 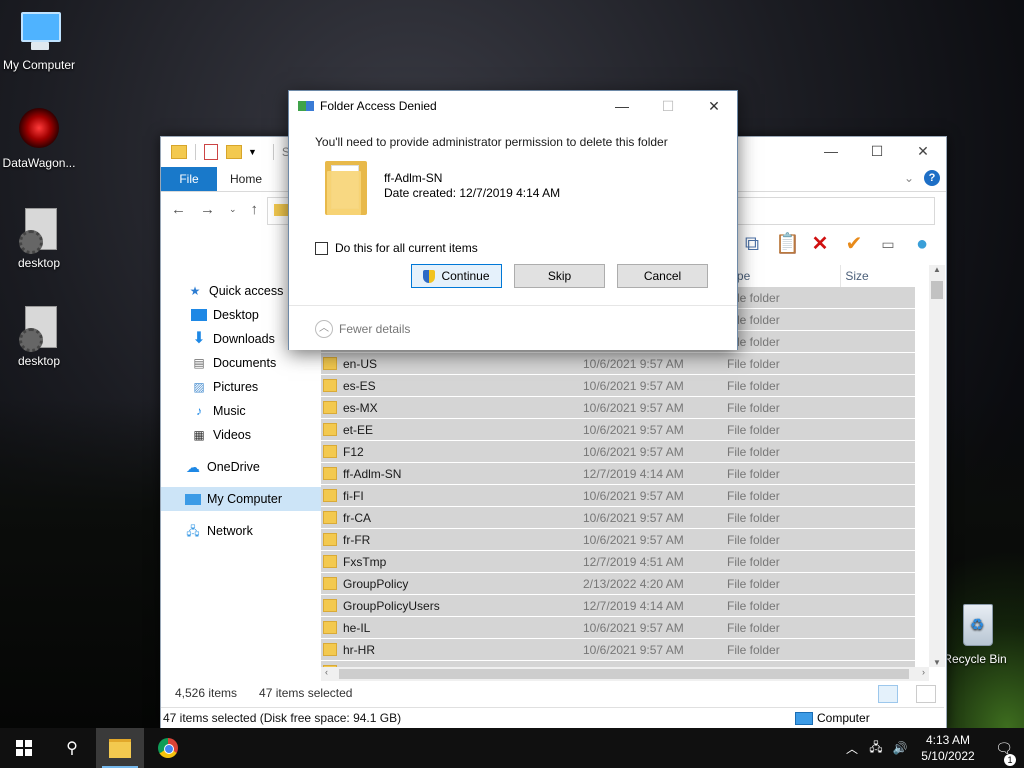 I want to click on notification-center-button: 🗨 1, so click(x=1004, y=753).